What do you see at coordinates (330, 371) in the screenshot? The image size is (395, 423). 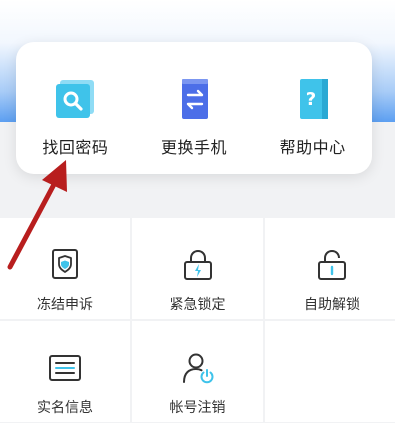 I see `empty-grid-cell` at bounding box center [330, 371].